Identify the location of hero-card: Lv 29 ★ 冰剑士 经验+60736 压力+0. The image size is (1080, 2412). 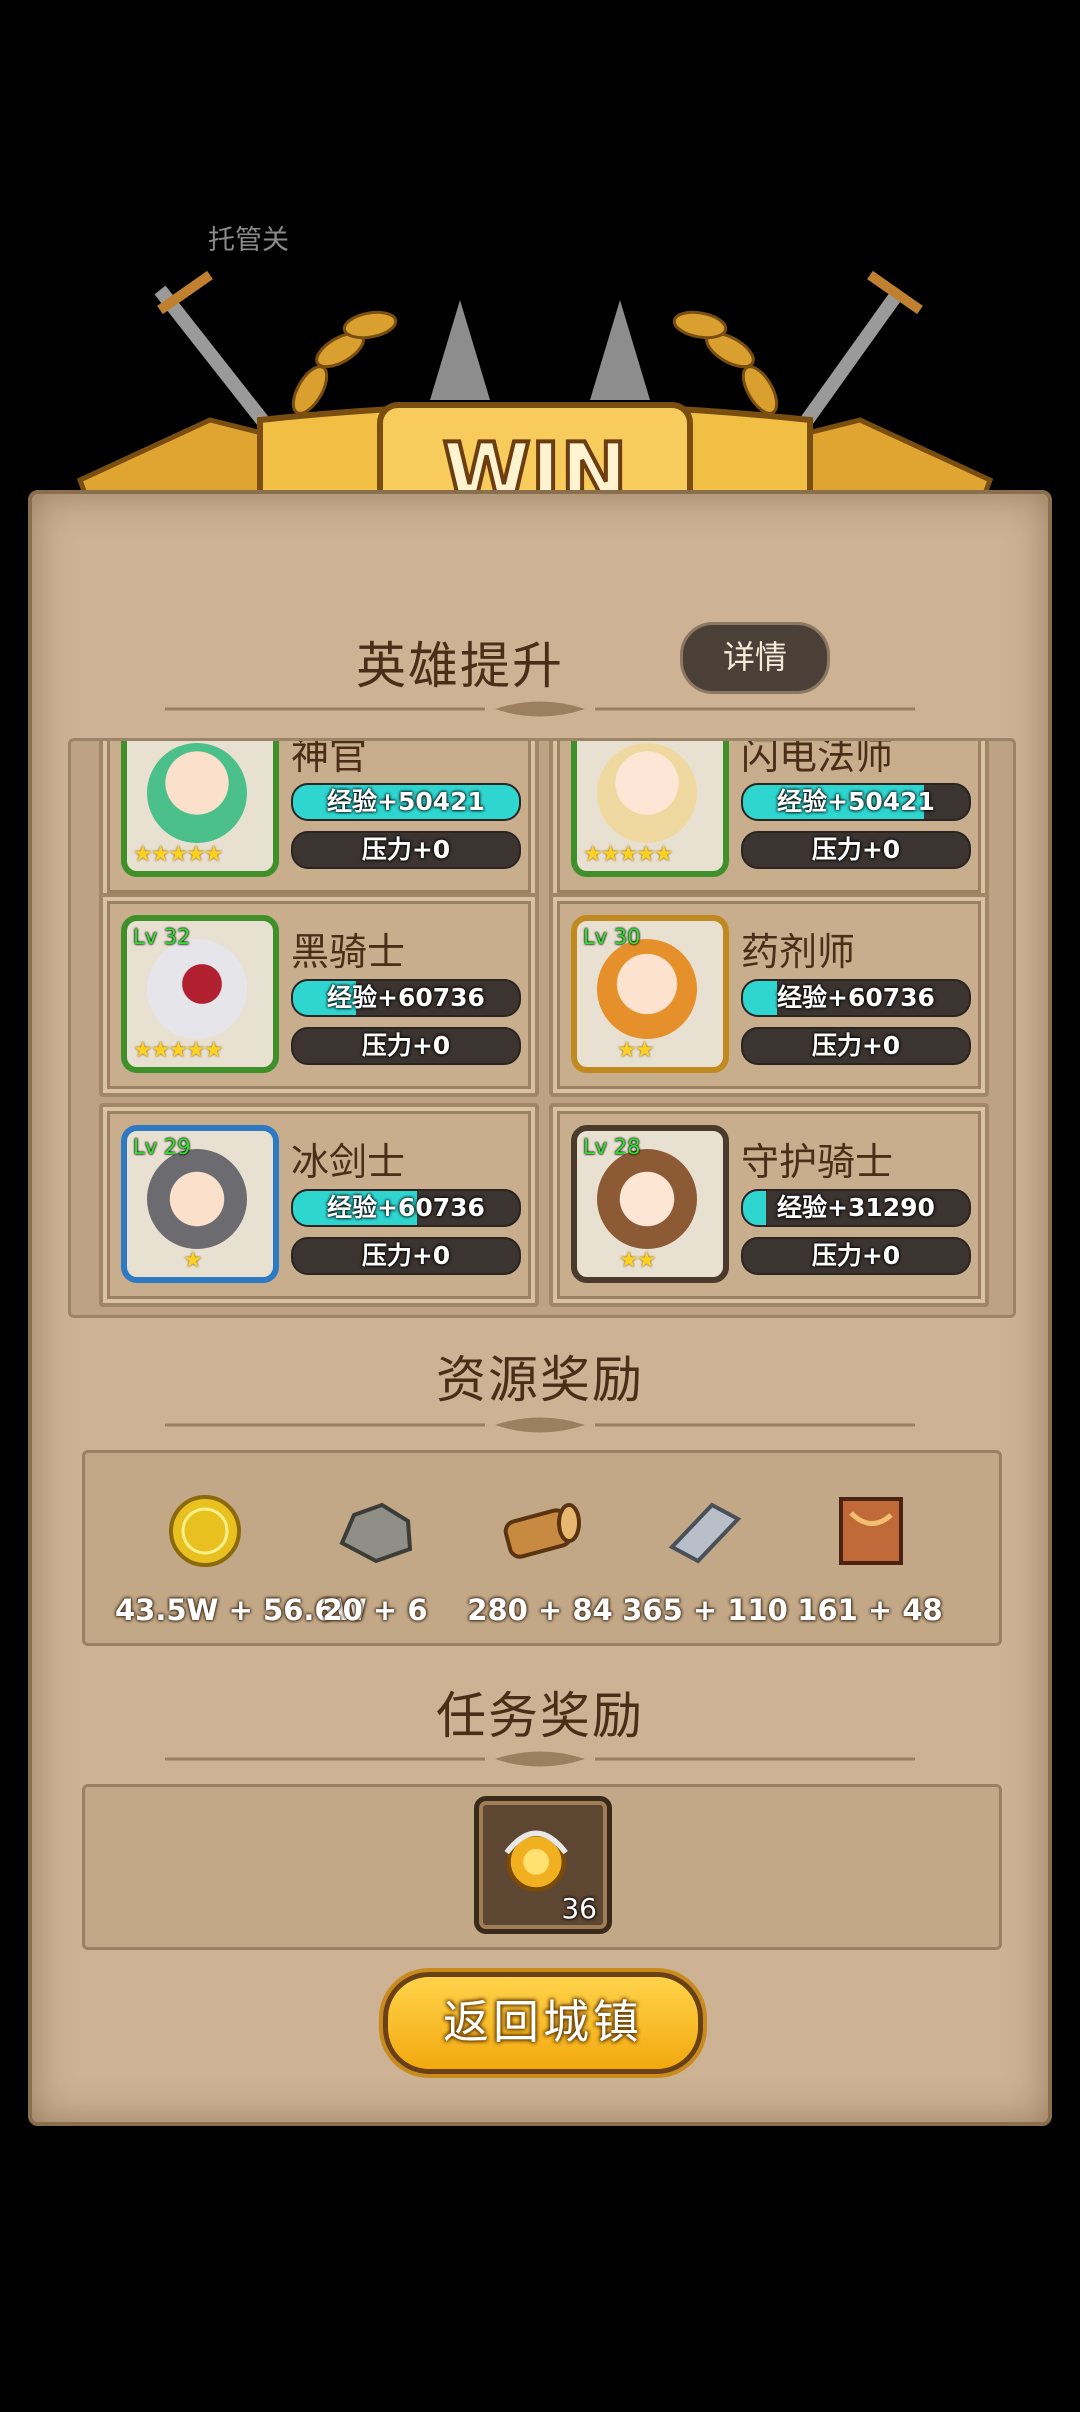
(319, 1205).